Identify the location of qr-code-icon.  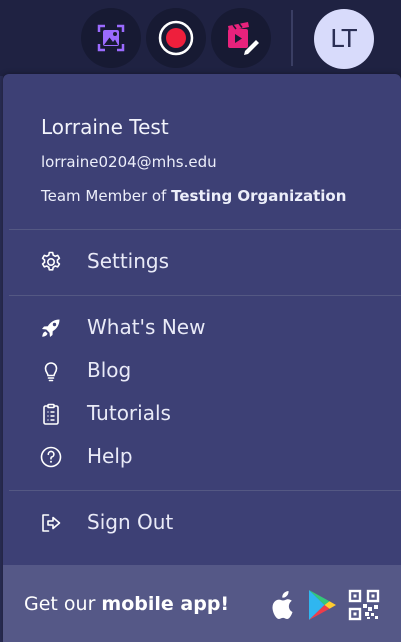
(364, 605).